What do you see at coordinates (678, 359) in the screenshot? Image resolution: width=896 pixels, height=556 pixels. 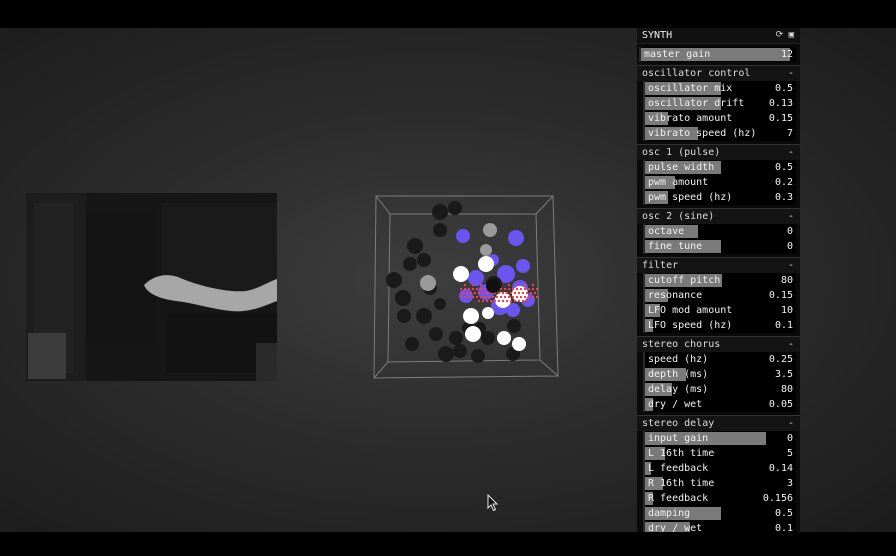 I see `slider-label: speed (hz)` at bounding box center [678, 359].